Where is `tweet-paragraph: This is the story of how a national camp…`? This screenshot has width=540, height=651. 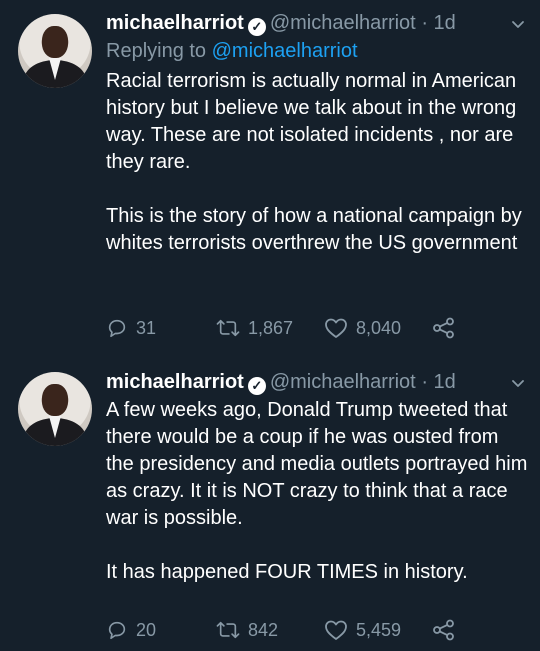 tweet-paragraph: This is the story of how a national camp… is located at coordinates (314, 229).